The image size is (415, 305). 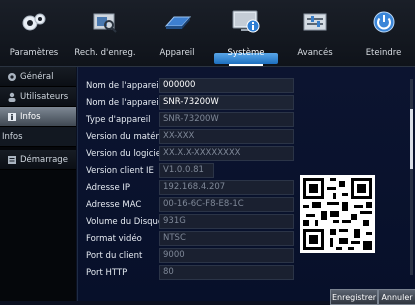 What do you see at coordinates (34, 22) in the screenshot?
I see `gear-icon` at bounding box center [34, 22].